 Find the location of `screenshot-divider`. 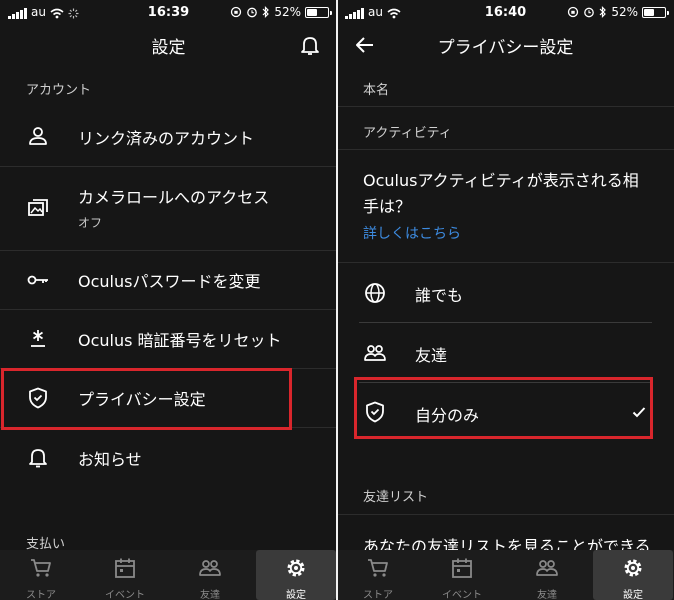

screenshot-divider is located at coordinates (337, 300).